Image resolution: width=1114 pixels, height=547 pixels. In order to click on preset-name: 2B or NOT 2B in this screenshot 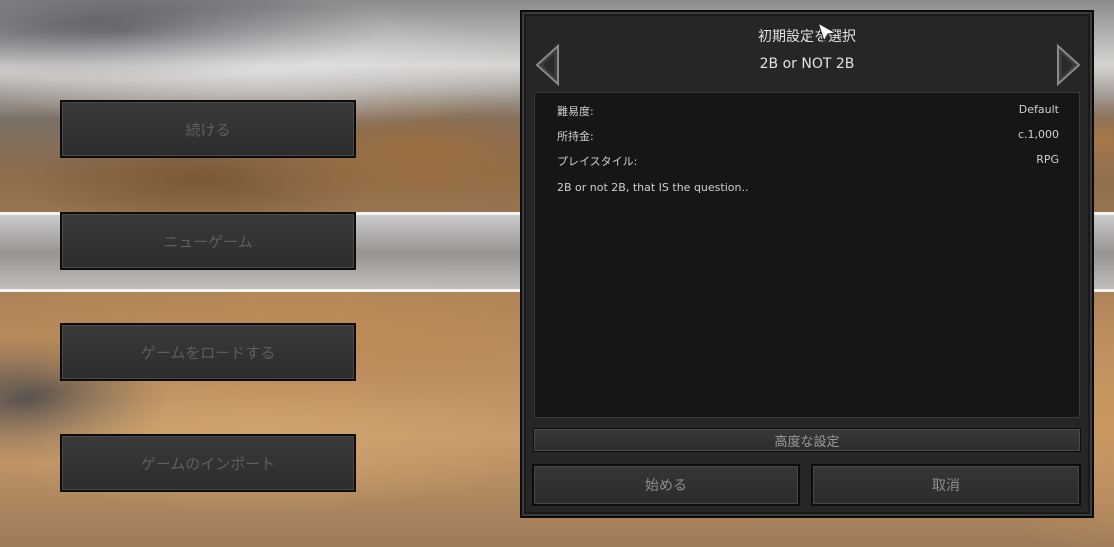, I will do `click(807, 64)`.